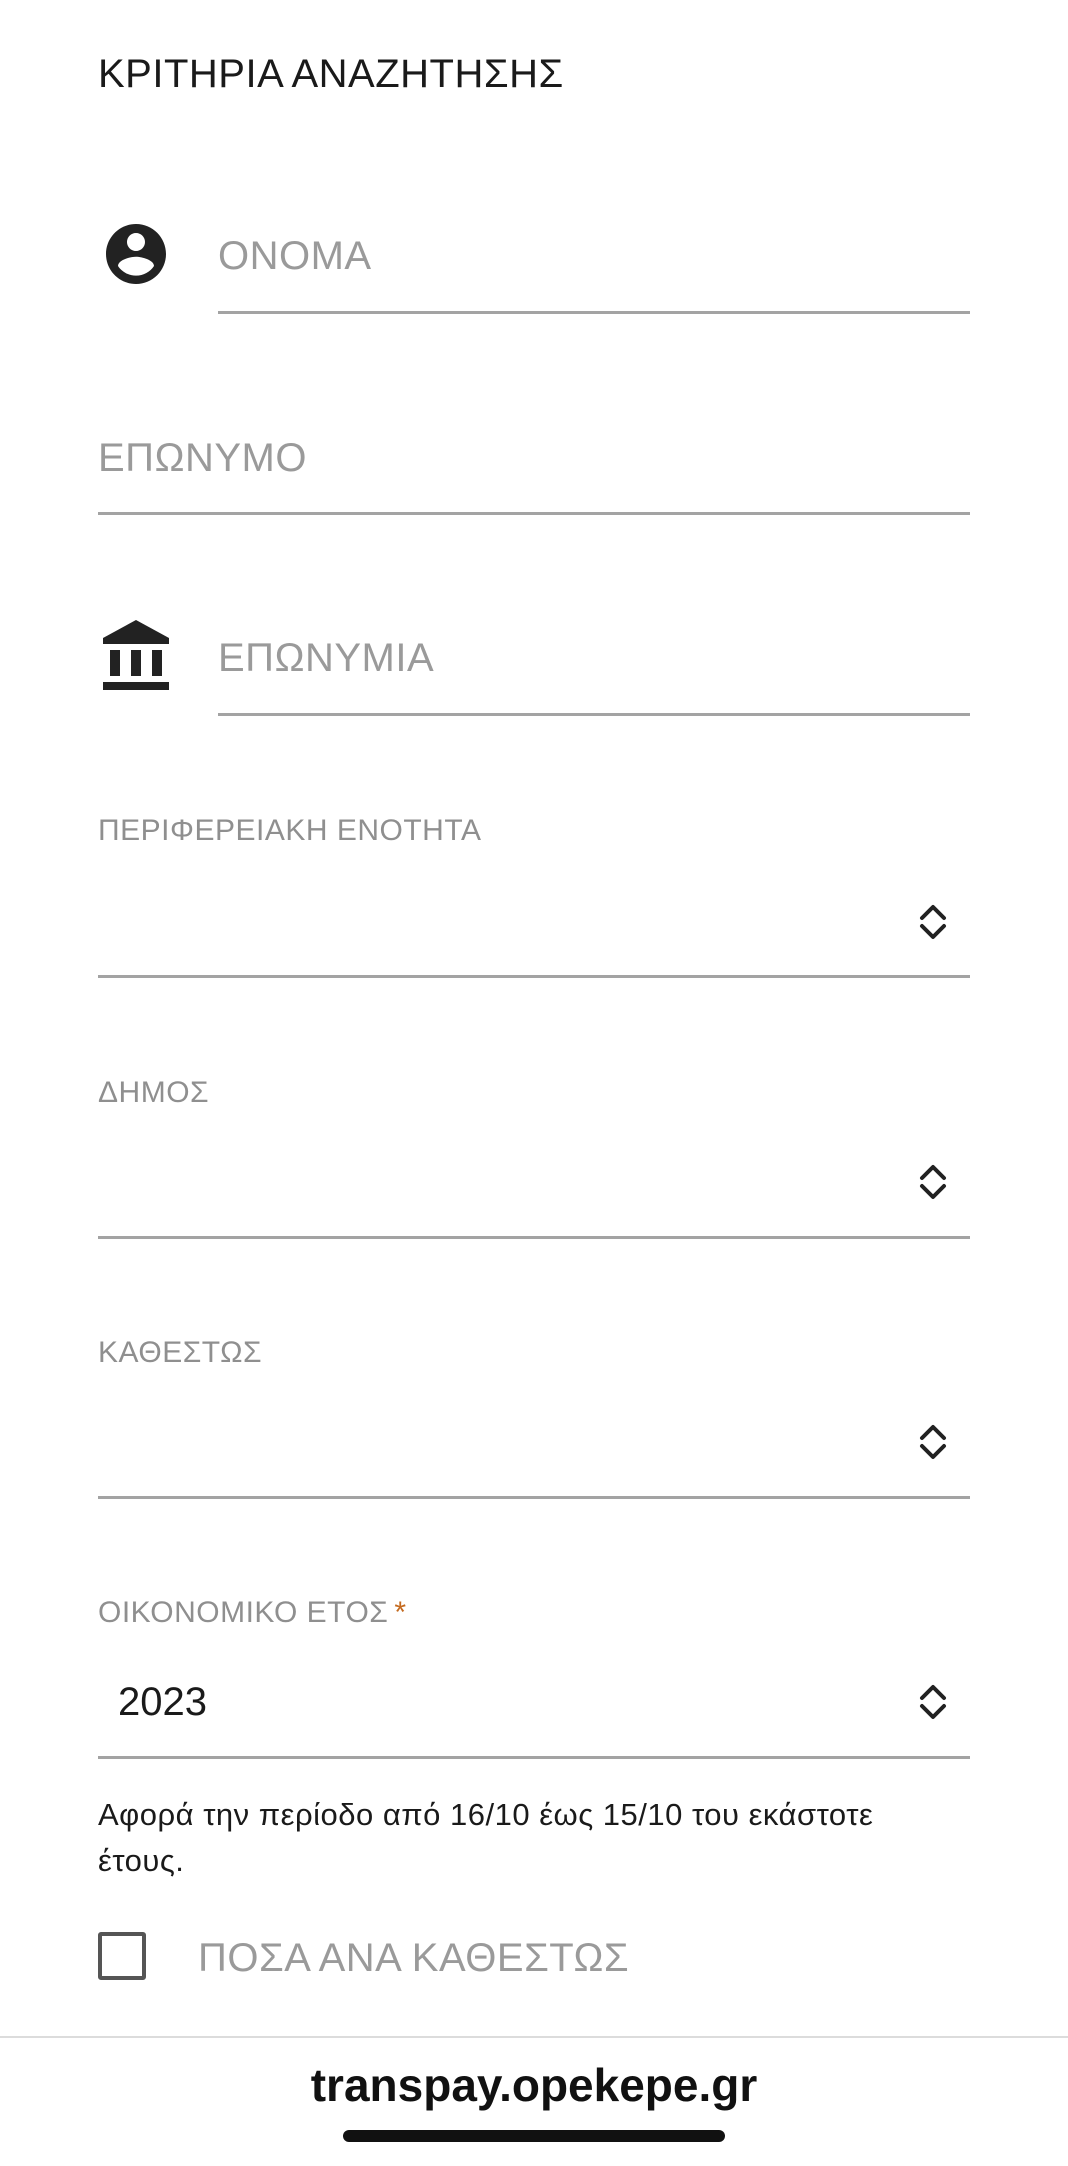  What do you see at coordinates (331, 74) in the screenshot?
I see `page-title: ΚΡΙΤΗΡΙΑ ΑΝΑΖΗΤΗΣΗΣ` at bounding box center [331, 74].